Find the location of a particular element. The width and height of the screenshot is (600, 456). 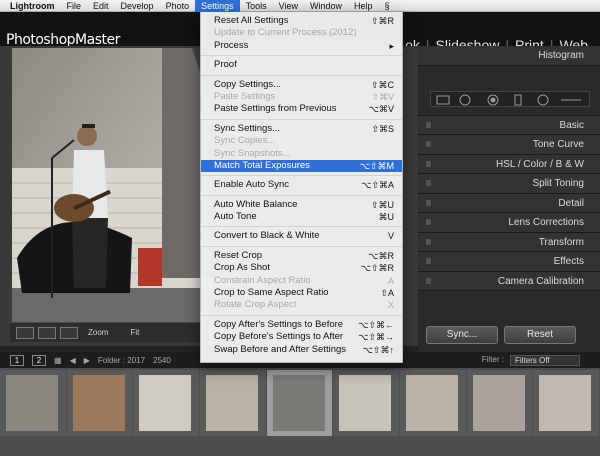

menu-item-crop-to-same-aspect-ratio: Crop to Same Aspect Ratio ⇧A is located at coordinates (301, 293).